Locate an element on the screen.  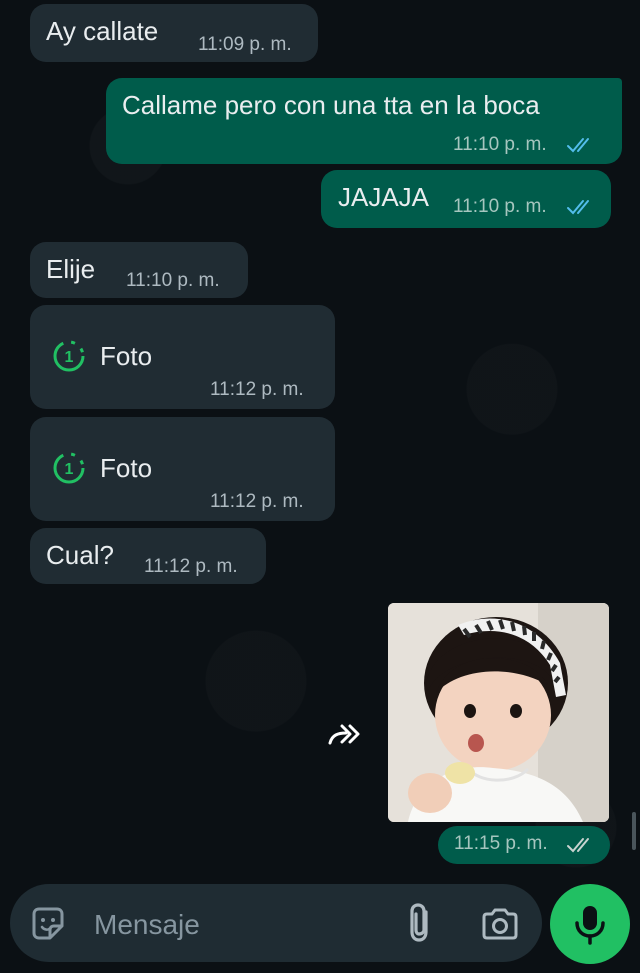
baby-sticker-picture is located at coordinates (498, 712).